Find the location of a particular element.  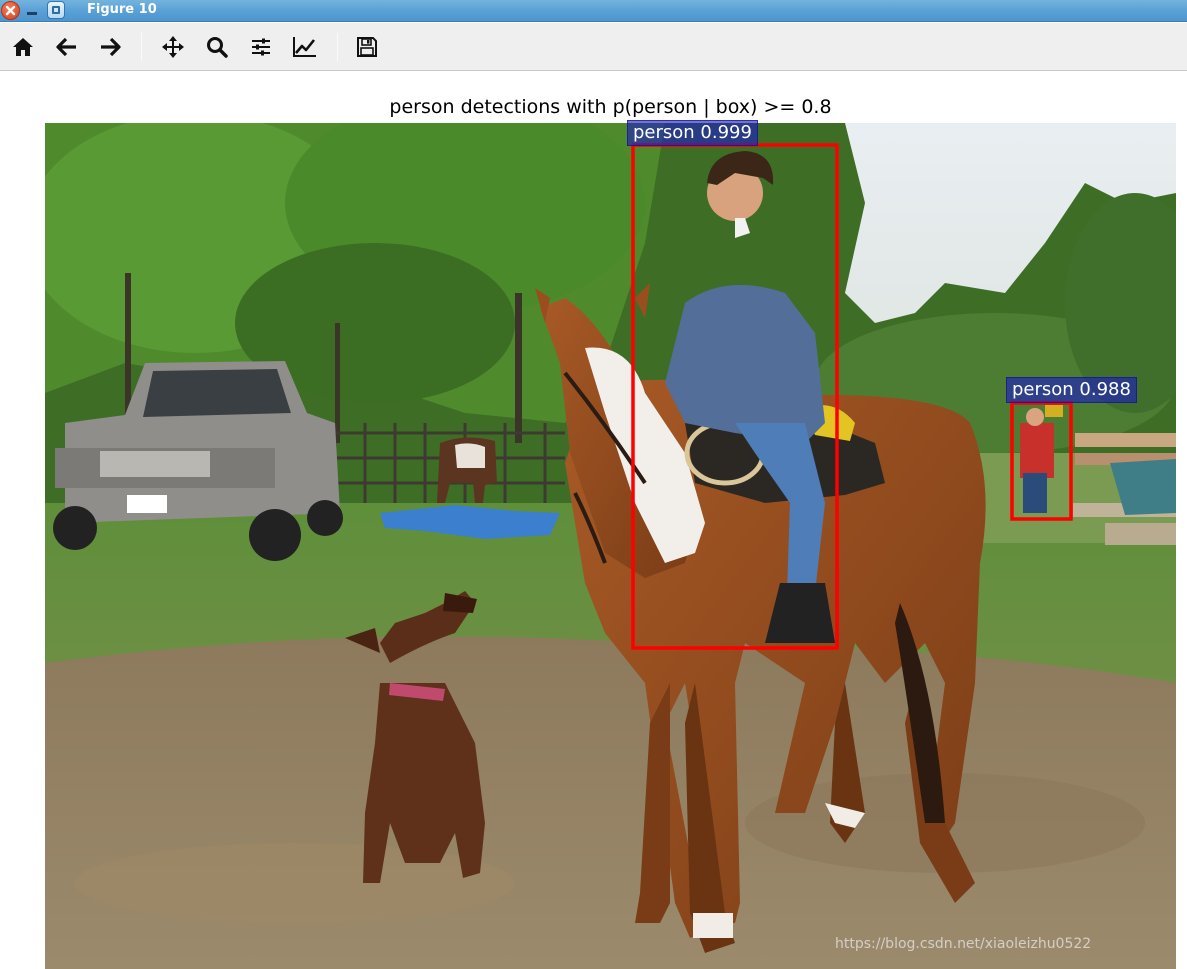

configure-subplots-button is located at coordinates (261, 47).